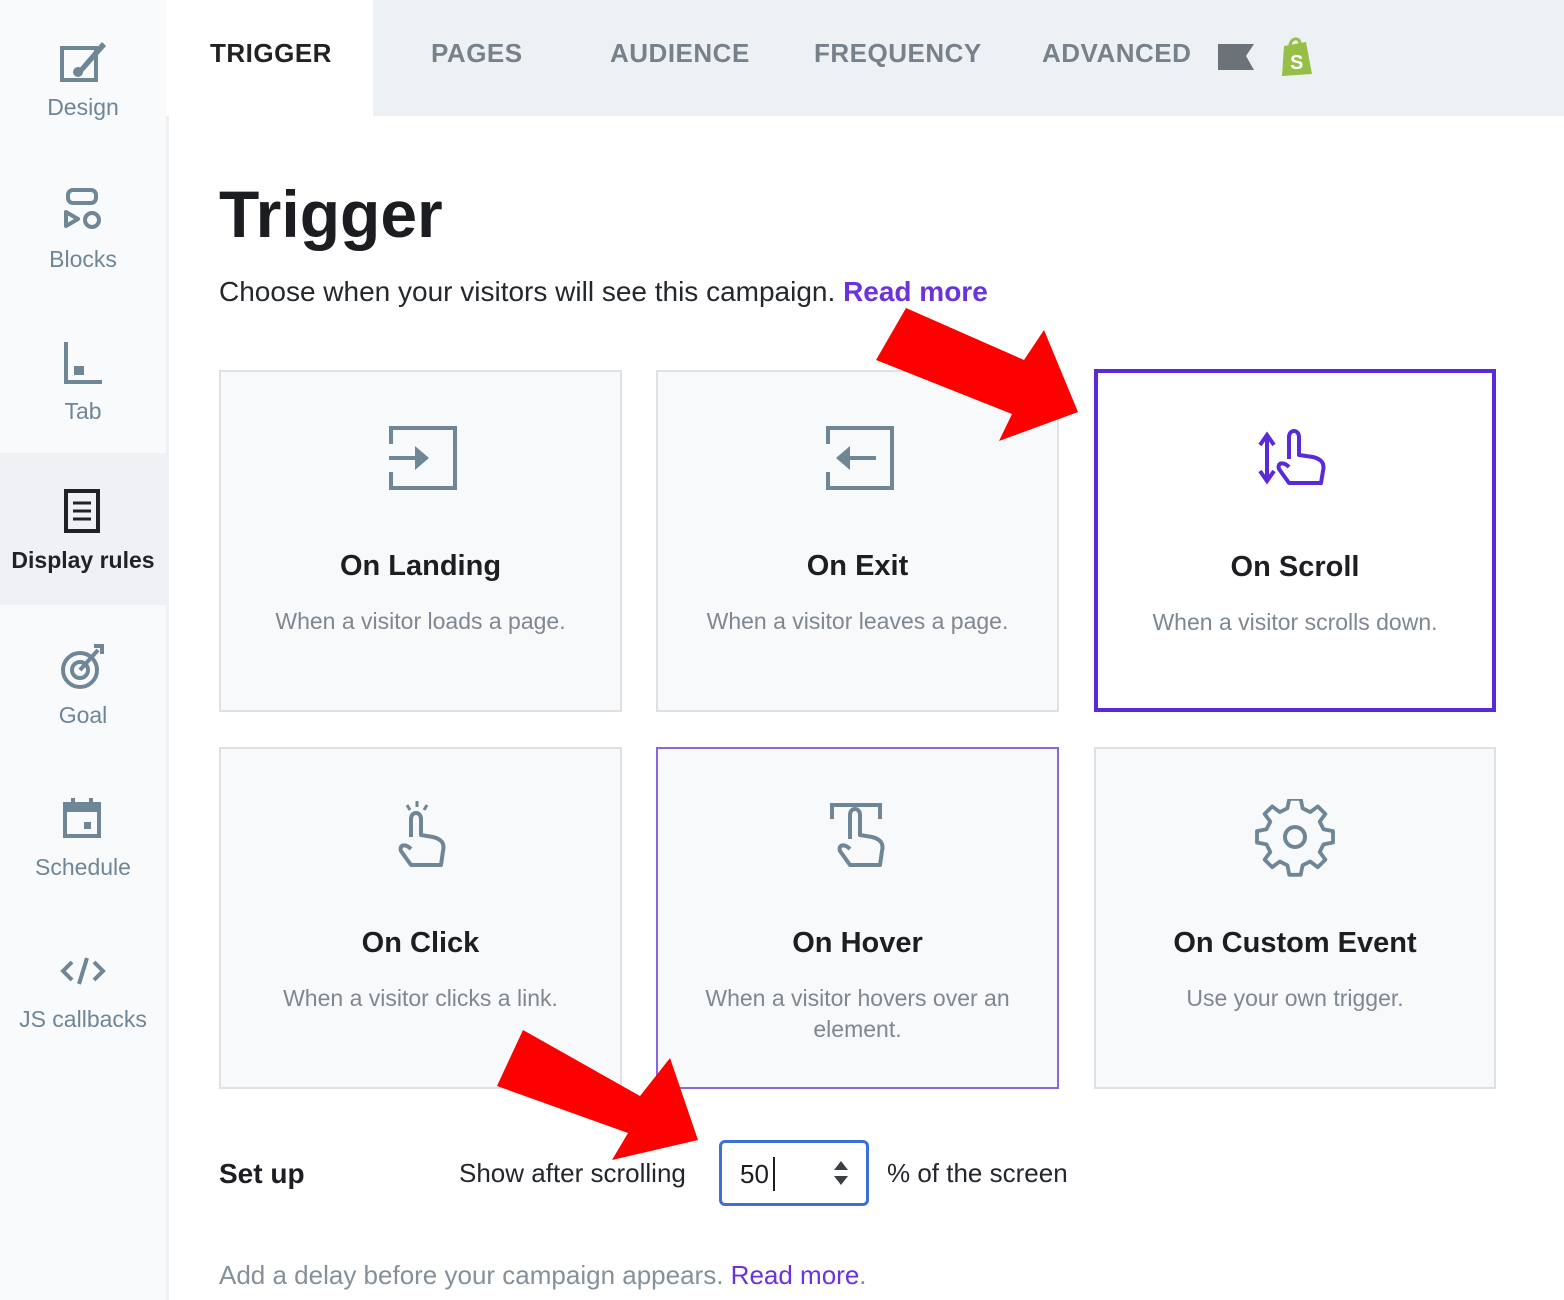  I want to click on setup-label: Set up, so click(262, 1173).